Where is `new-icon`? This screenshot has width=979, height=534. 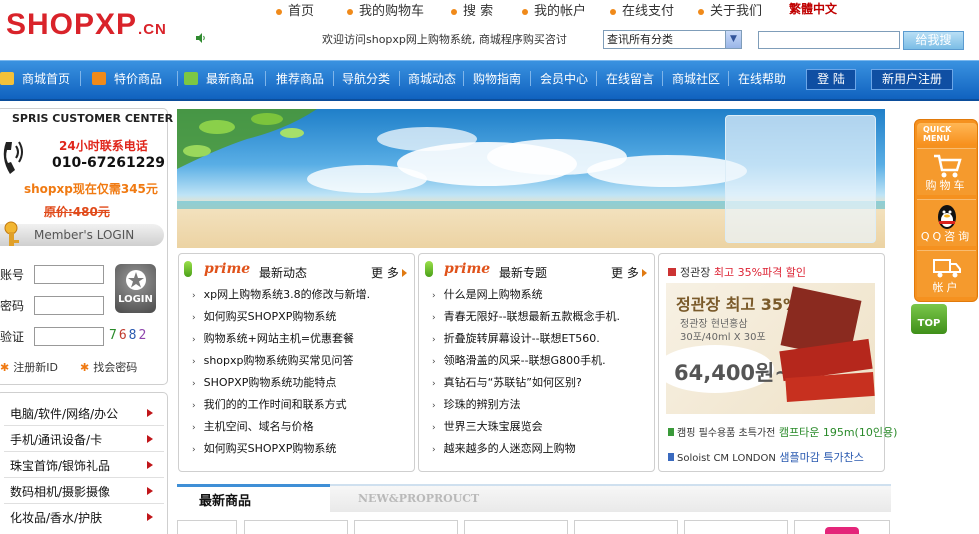
new-icon is located at coordinates (191, 78).